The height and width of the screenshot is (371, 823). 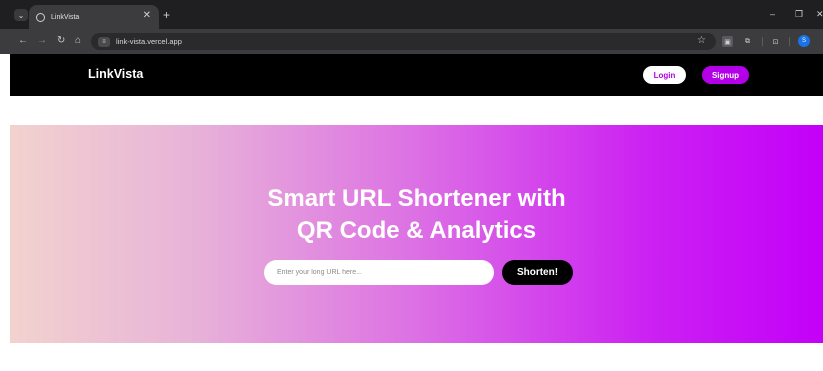 I want to click on login-button: Login, so click(x=664, y=75).